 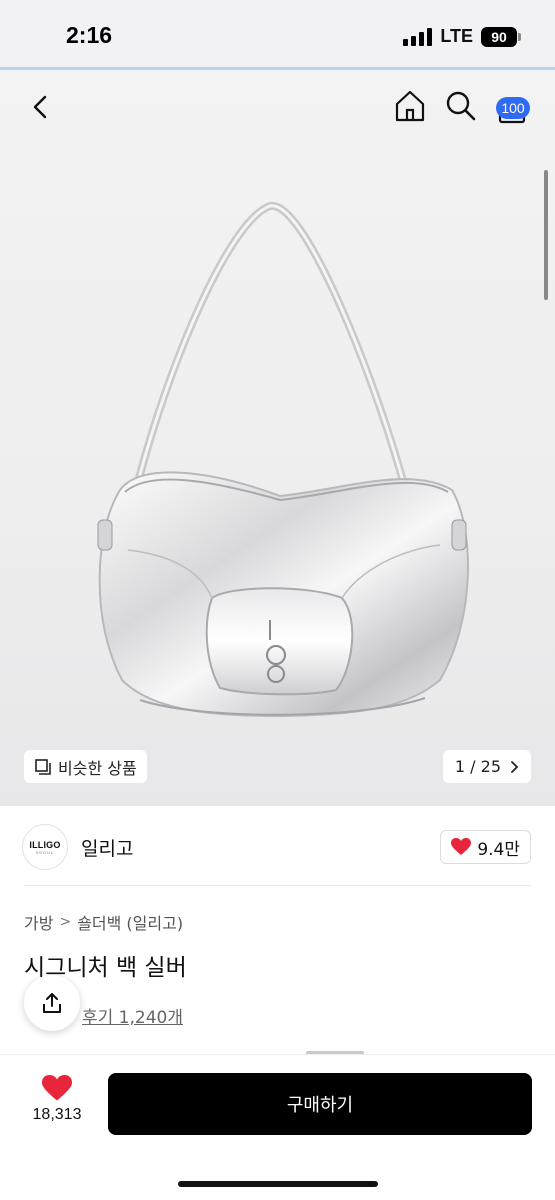 I want to click on breadcrumb: 가방 > 숄더백 (일리고), so click(x=103, y=922).